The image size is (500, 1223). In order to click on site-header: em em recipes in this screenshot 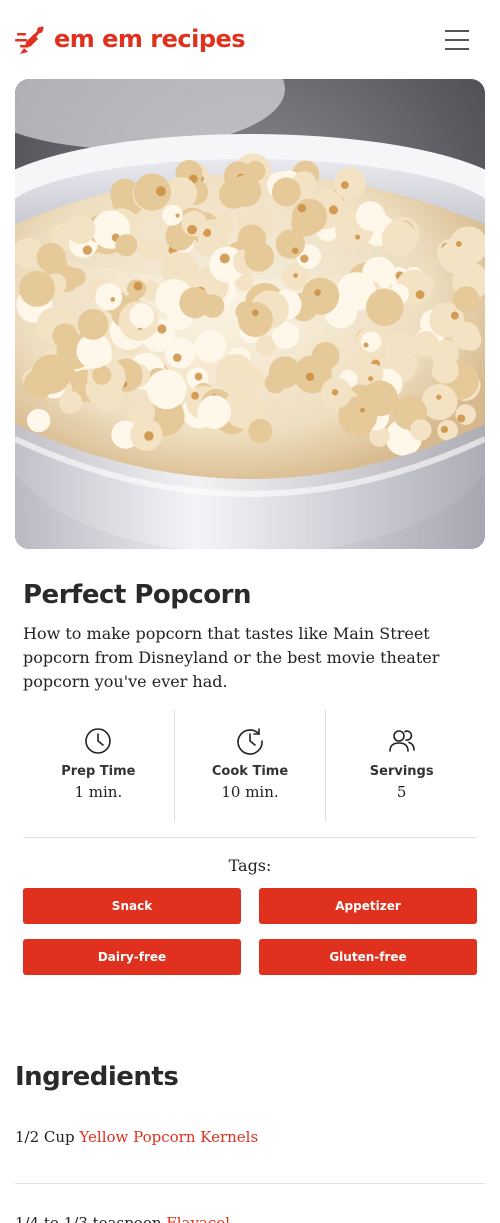, I will do `click(250, 40)`.